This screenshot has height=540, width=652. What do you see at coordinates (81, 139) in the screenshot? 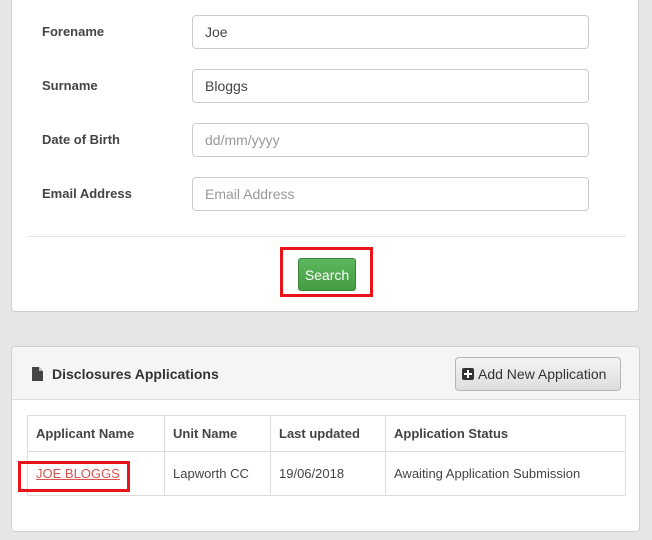
I see `dob-label: Date of Birth` at bounding box center [81, 139].